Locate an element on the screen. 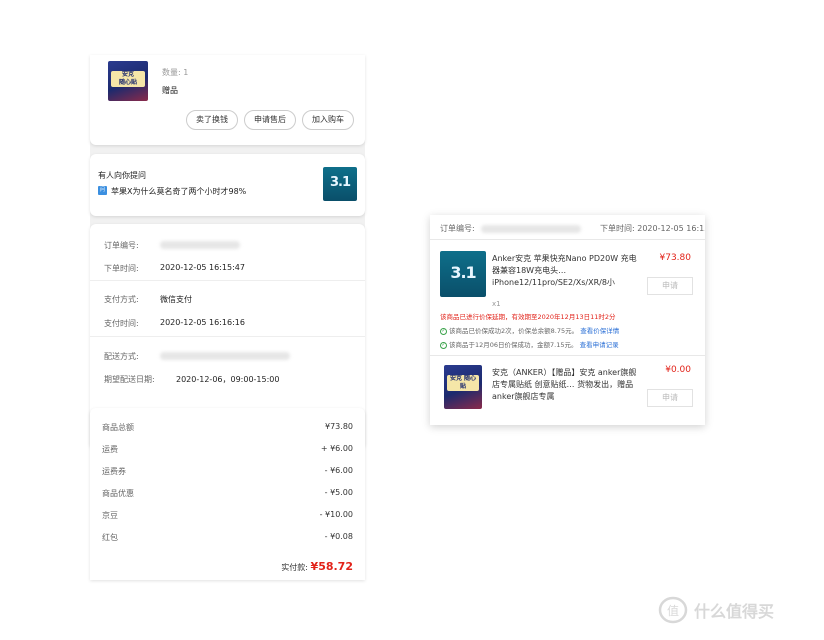 The width and height of the screenshot is (824, 640). order-no-row: 订单编号: is located at coordinates (228, 245).